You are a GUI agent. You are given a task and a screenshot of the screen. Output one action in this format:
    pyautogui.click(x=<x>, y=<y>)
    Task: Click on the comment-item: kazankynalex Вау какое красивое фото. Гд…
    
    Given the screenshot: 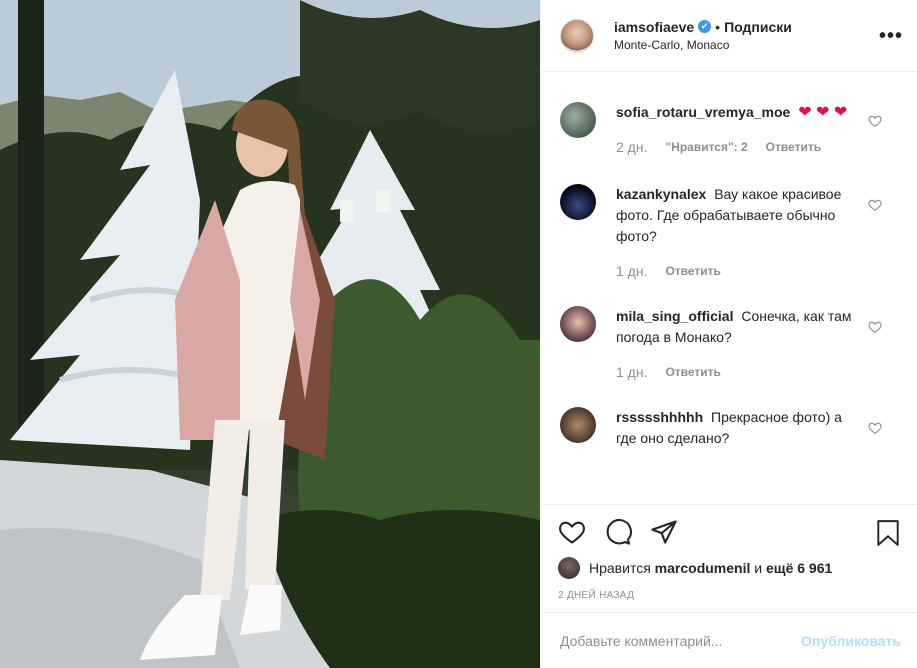 What is the action you would take?
    pyautogui.click(x=730, y=220)
    